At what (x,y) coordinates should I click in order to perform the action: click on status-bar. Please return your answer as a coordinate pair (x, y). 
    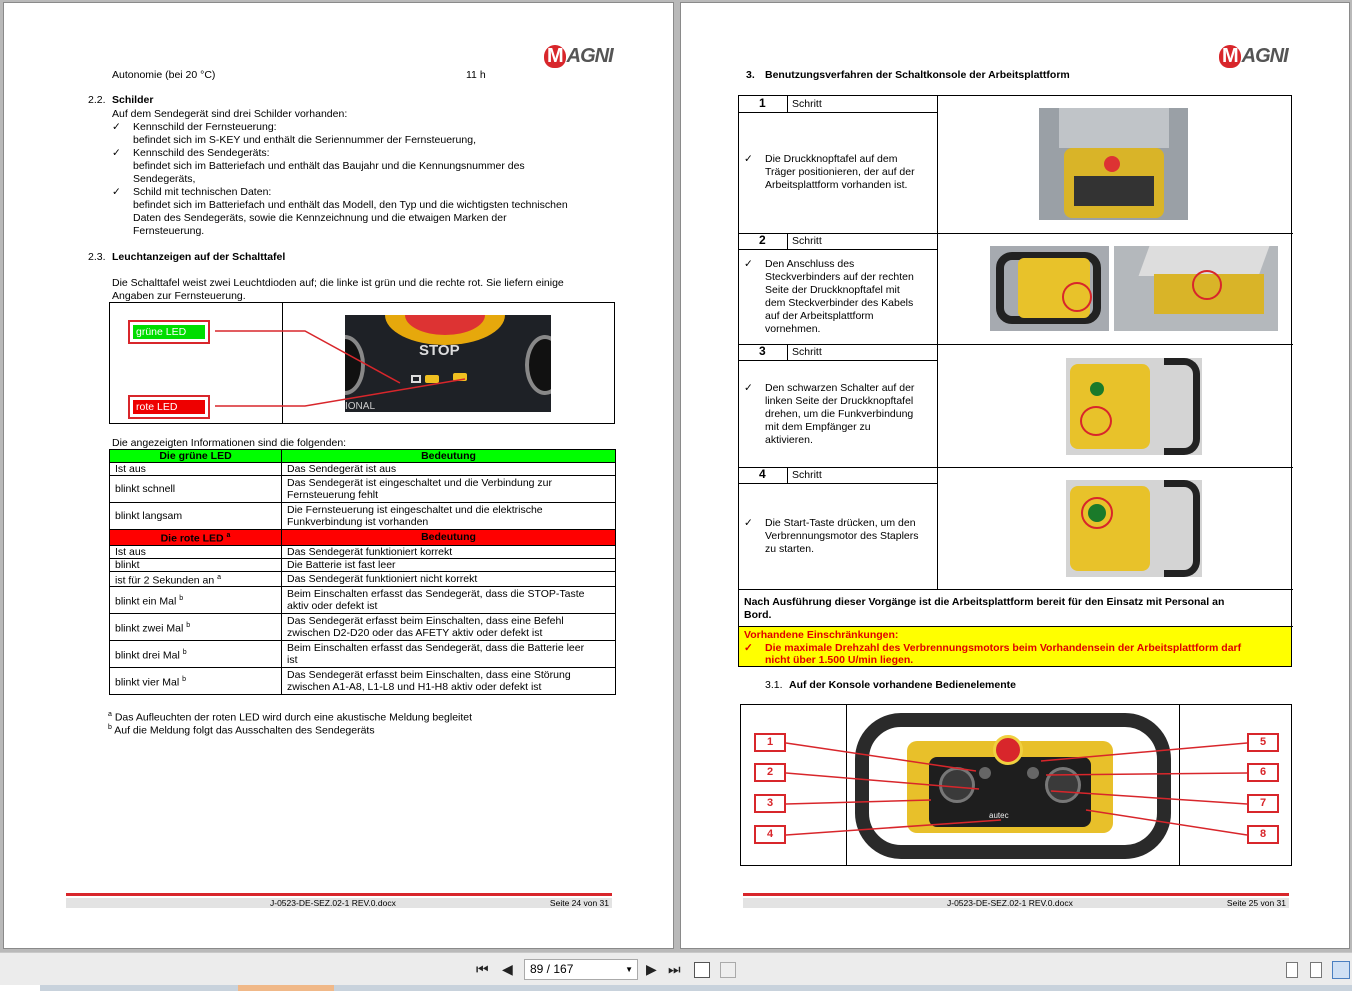
    Looking at the image, I should click on (676, 988).